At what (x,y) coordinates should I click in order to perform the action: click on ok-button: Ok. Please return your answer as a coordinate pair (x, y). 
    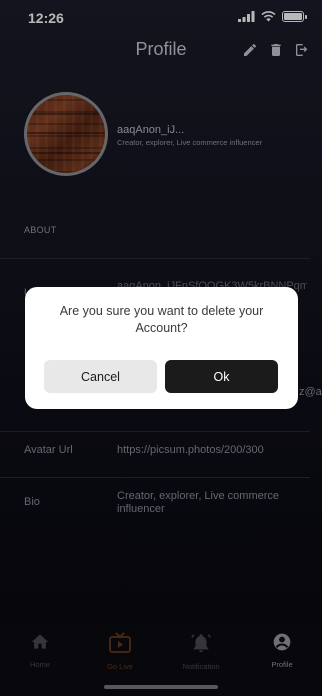
    Looking at the image, I should click on (221, 376).